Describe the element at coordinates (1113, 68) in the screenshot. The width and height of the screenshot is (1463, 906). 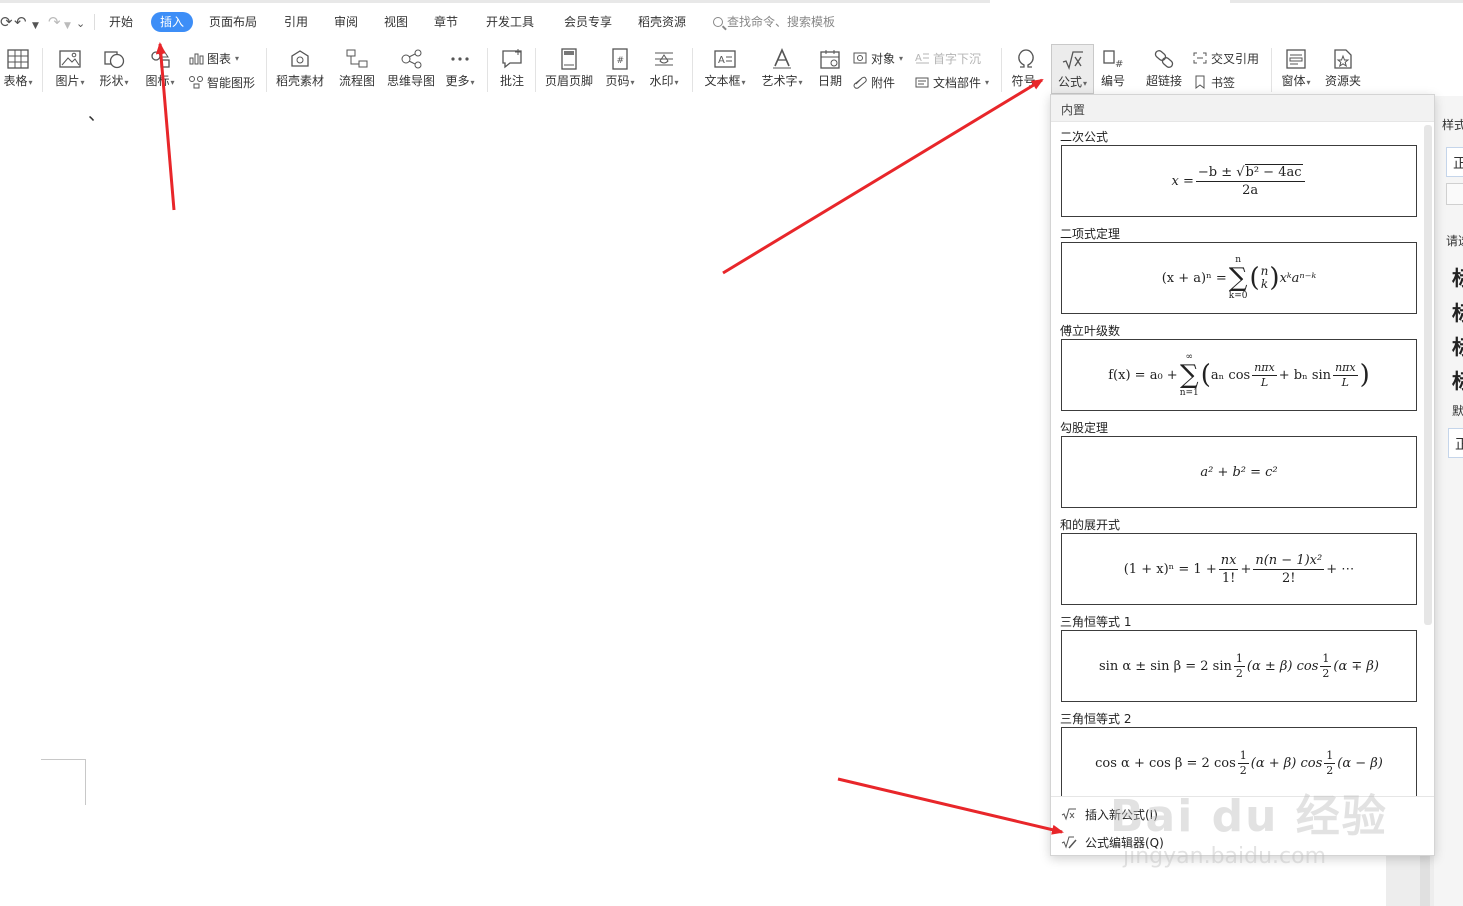
I see `numbering-button: # 编号` at that location.